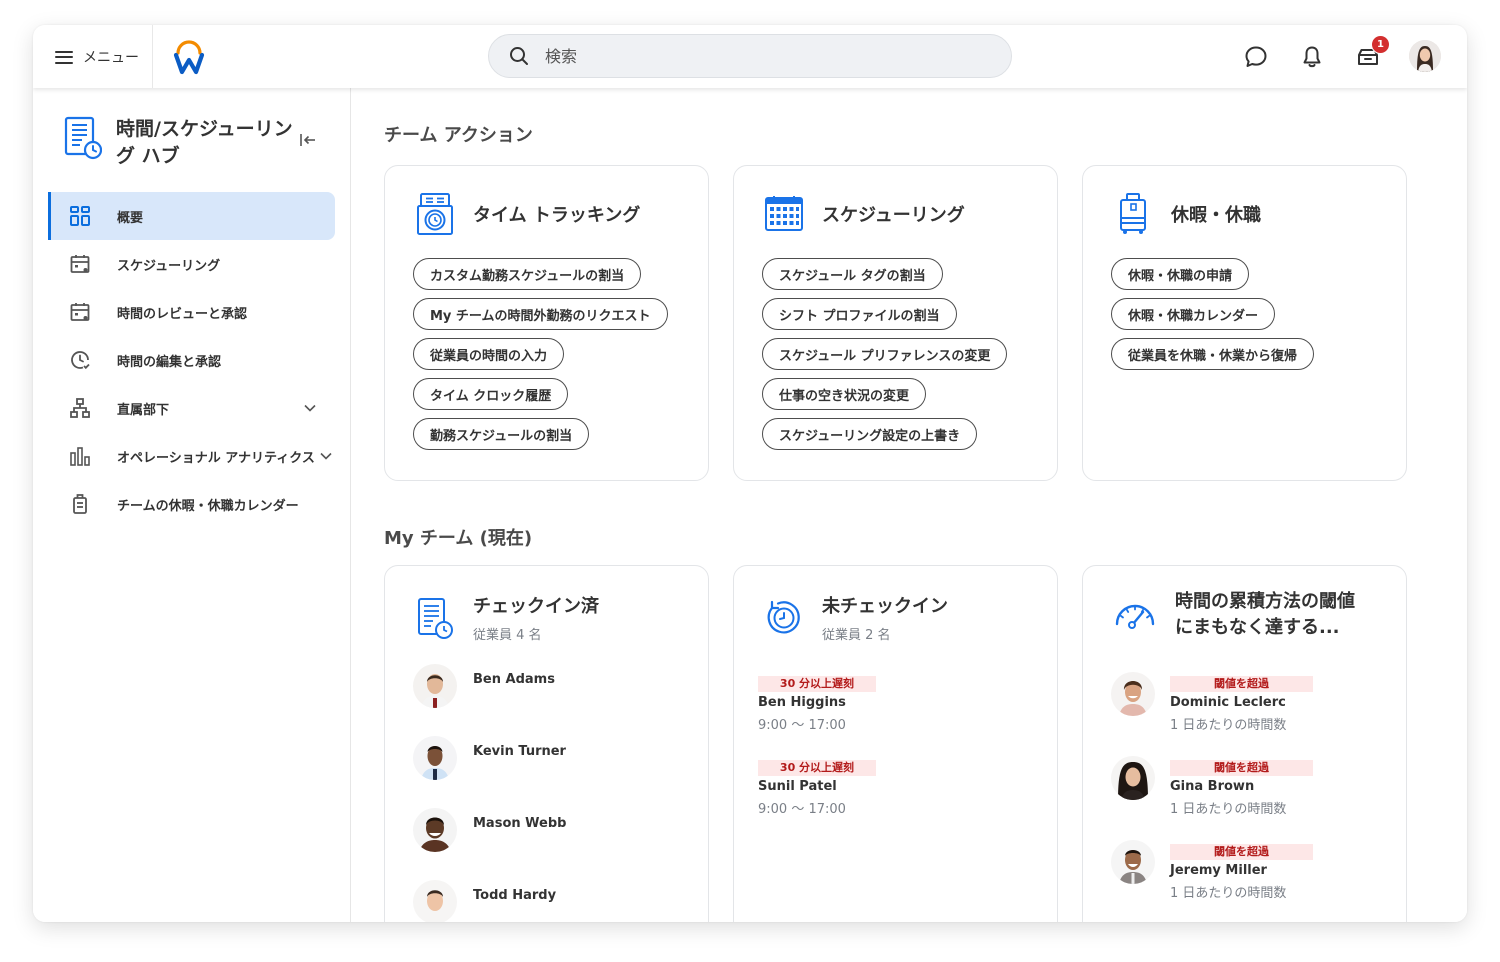 The image size is (1500, 962). What do you see at coordinates (844, 394) in the screenshot?
I see `action-button: 仕事の空き状況の変更` at bounding box center [844, 394].